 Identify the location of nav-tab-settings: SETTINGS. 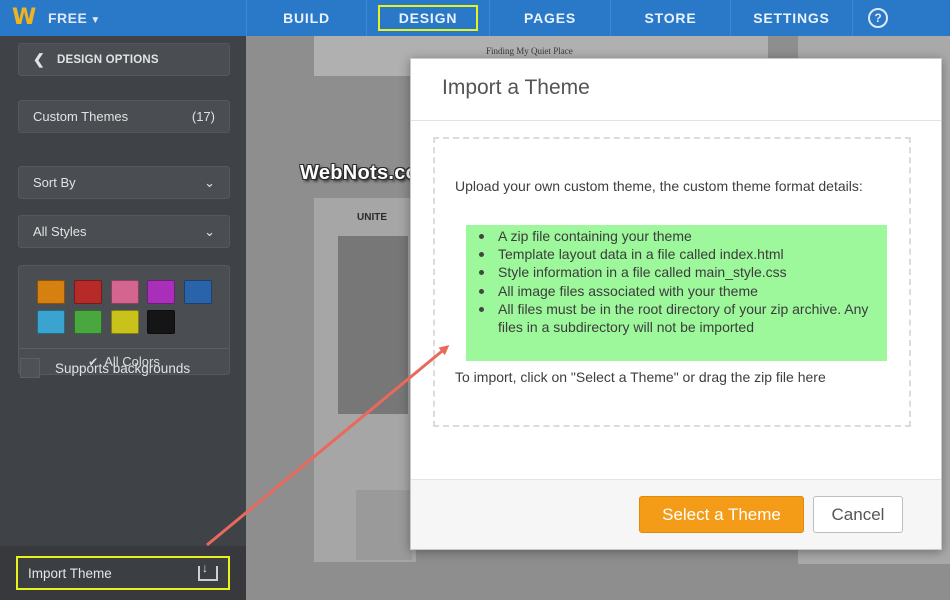
(791, 18).